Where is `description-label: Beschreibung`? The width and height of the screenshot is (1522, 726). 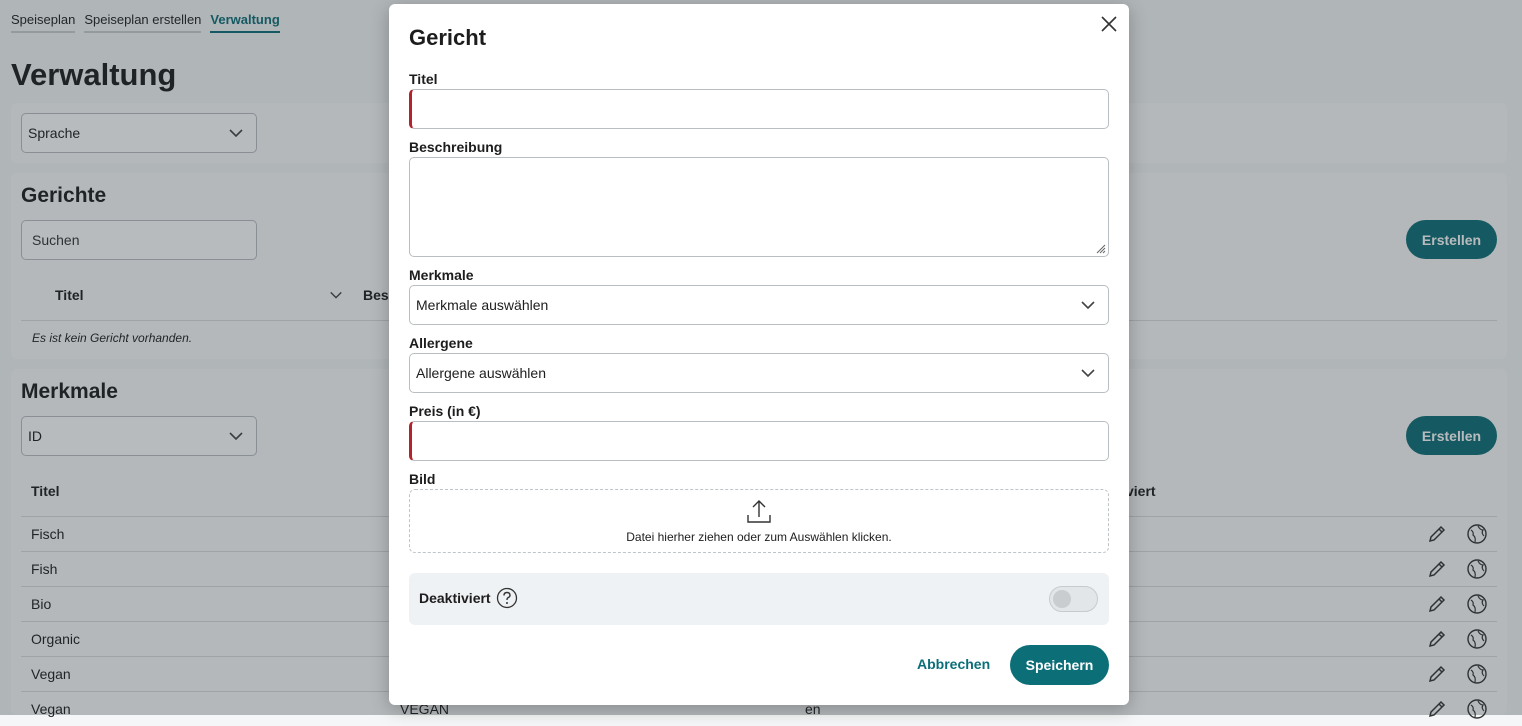
description-label: Beschreibung is located at coordinates (456, 147).